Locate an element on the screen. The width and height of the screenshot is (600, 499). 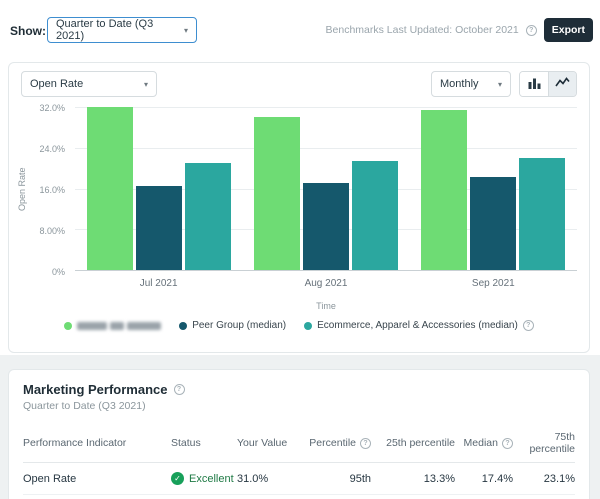
column-header: Your Value is located at coordinates (268, 443).